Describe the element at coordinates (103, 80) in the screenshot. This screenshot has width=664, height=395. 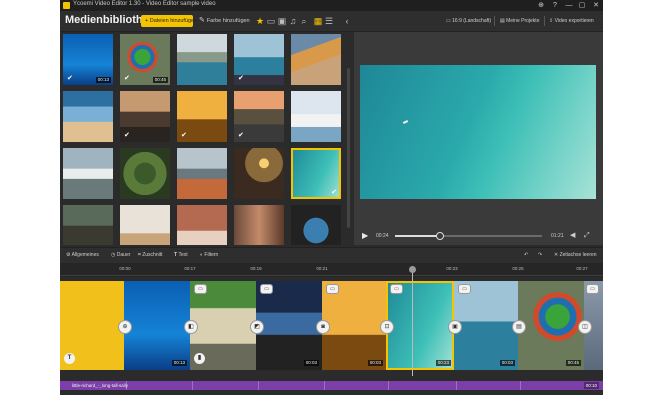
I see `media-duration: 00:13` at that location.